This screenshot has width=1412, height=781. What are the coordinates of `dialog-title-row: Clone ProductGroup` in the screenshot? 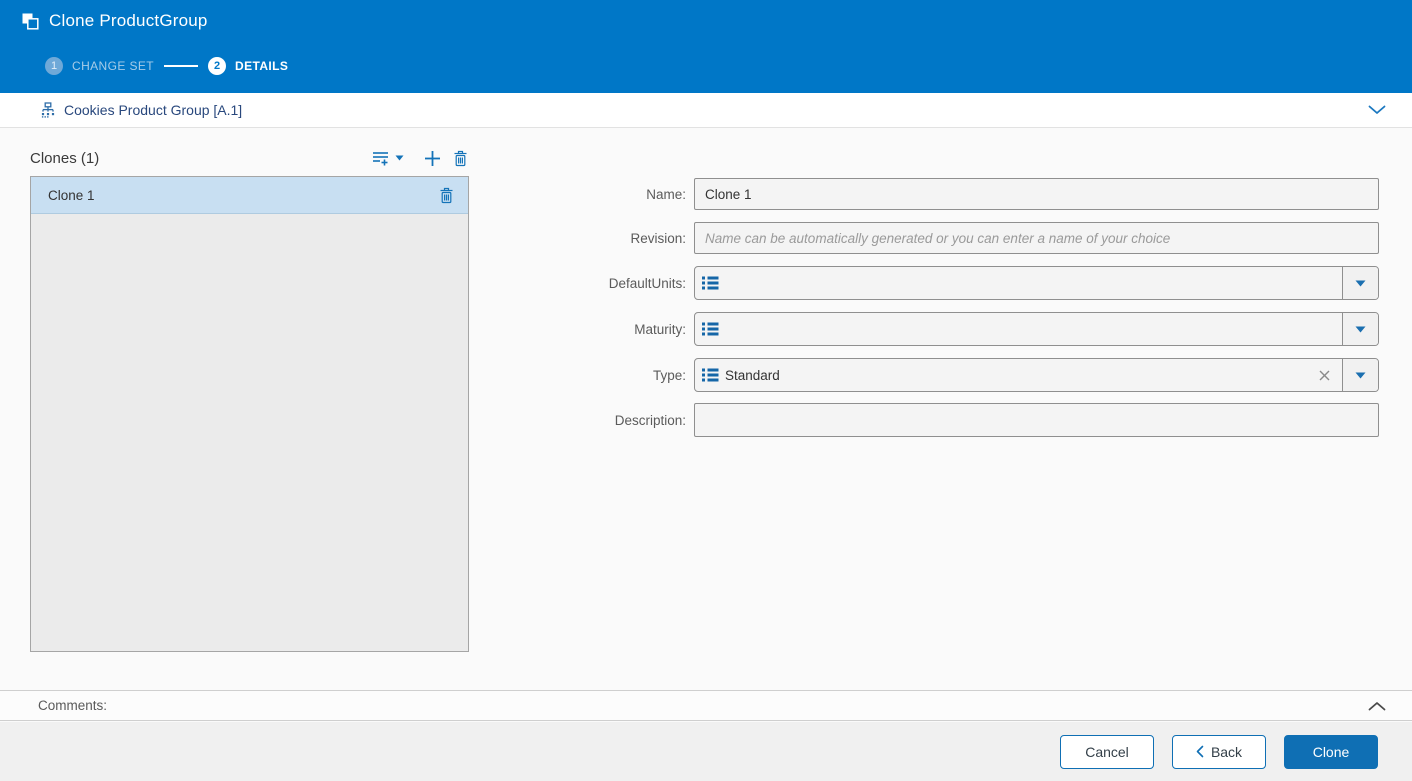 It's located at (114, 21).